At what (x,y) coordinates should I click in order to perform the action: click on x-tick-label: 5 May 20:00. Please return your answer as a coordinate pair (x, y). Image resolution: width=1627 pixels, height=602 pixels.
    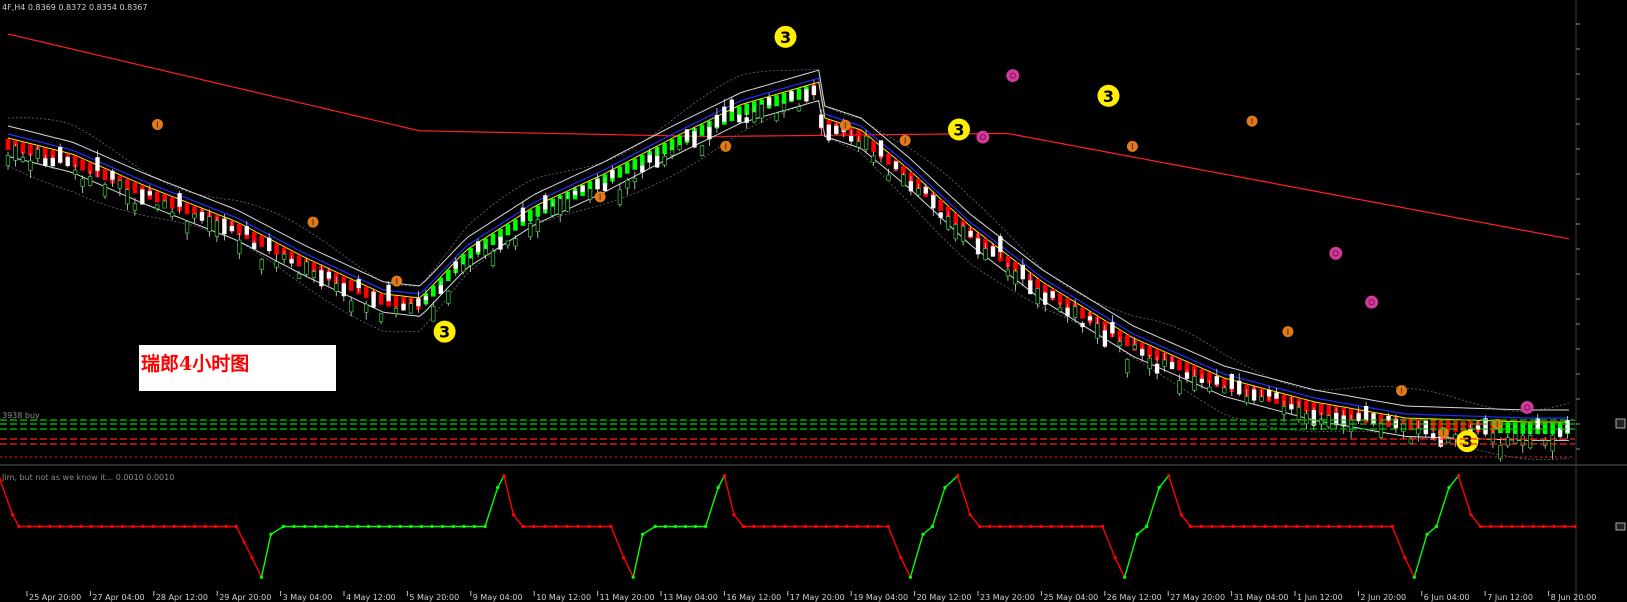
    Looking at the image, I should click on (434, 597).